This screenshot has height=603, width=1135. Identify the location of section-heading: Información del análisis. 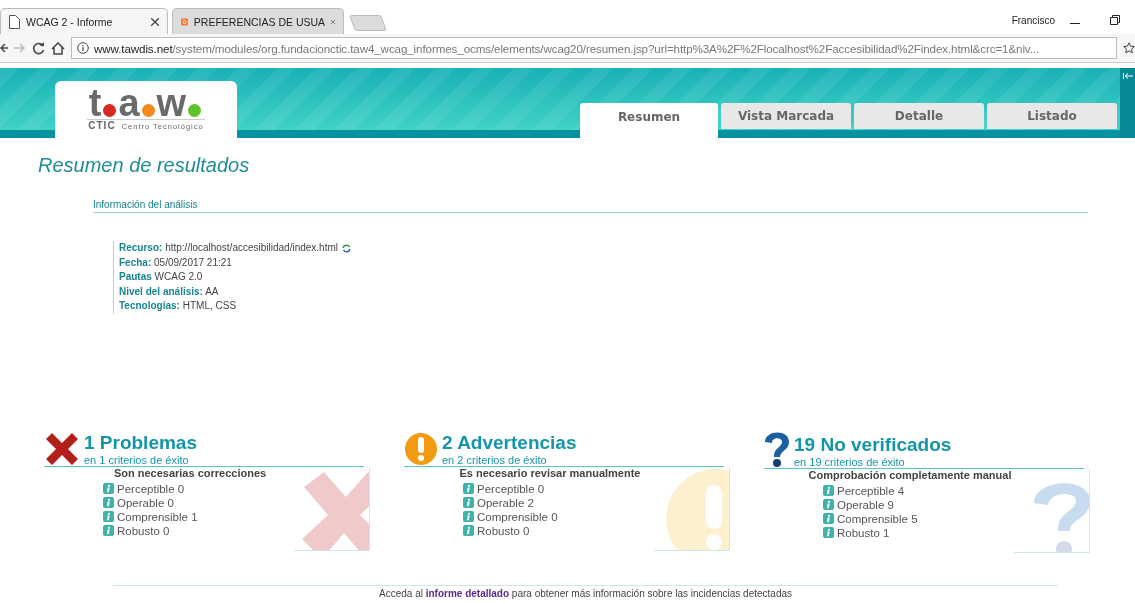
(590, 206).